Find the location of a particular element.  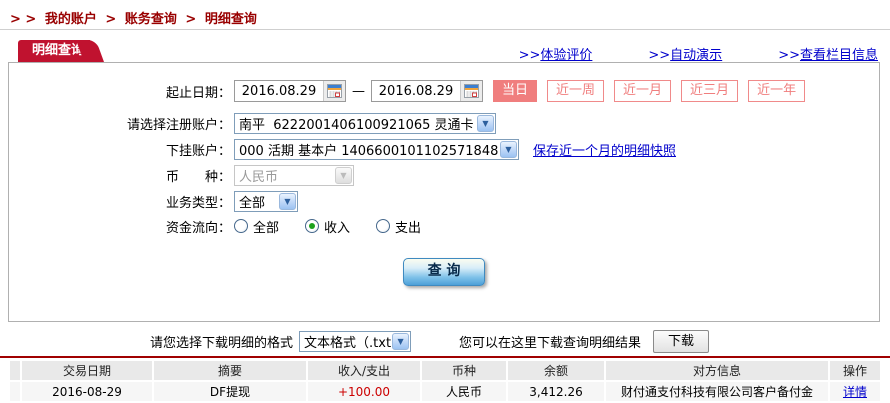

cell-currency: 人民币 is located at coordinates (464, 391).